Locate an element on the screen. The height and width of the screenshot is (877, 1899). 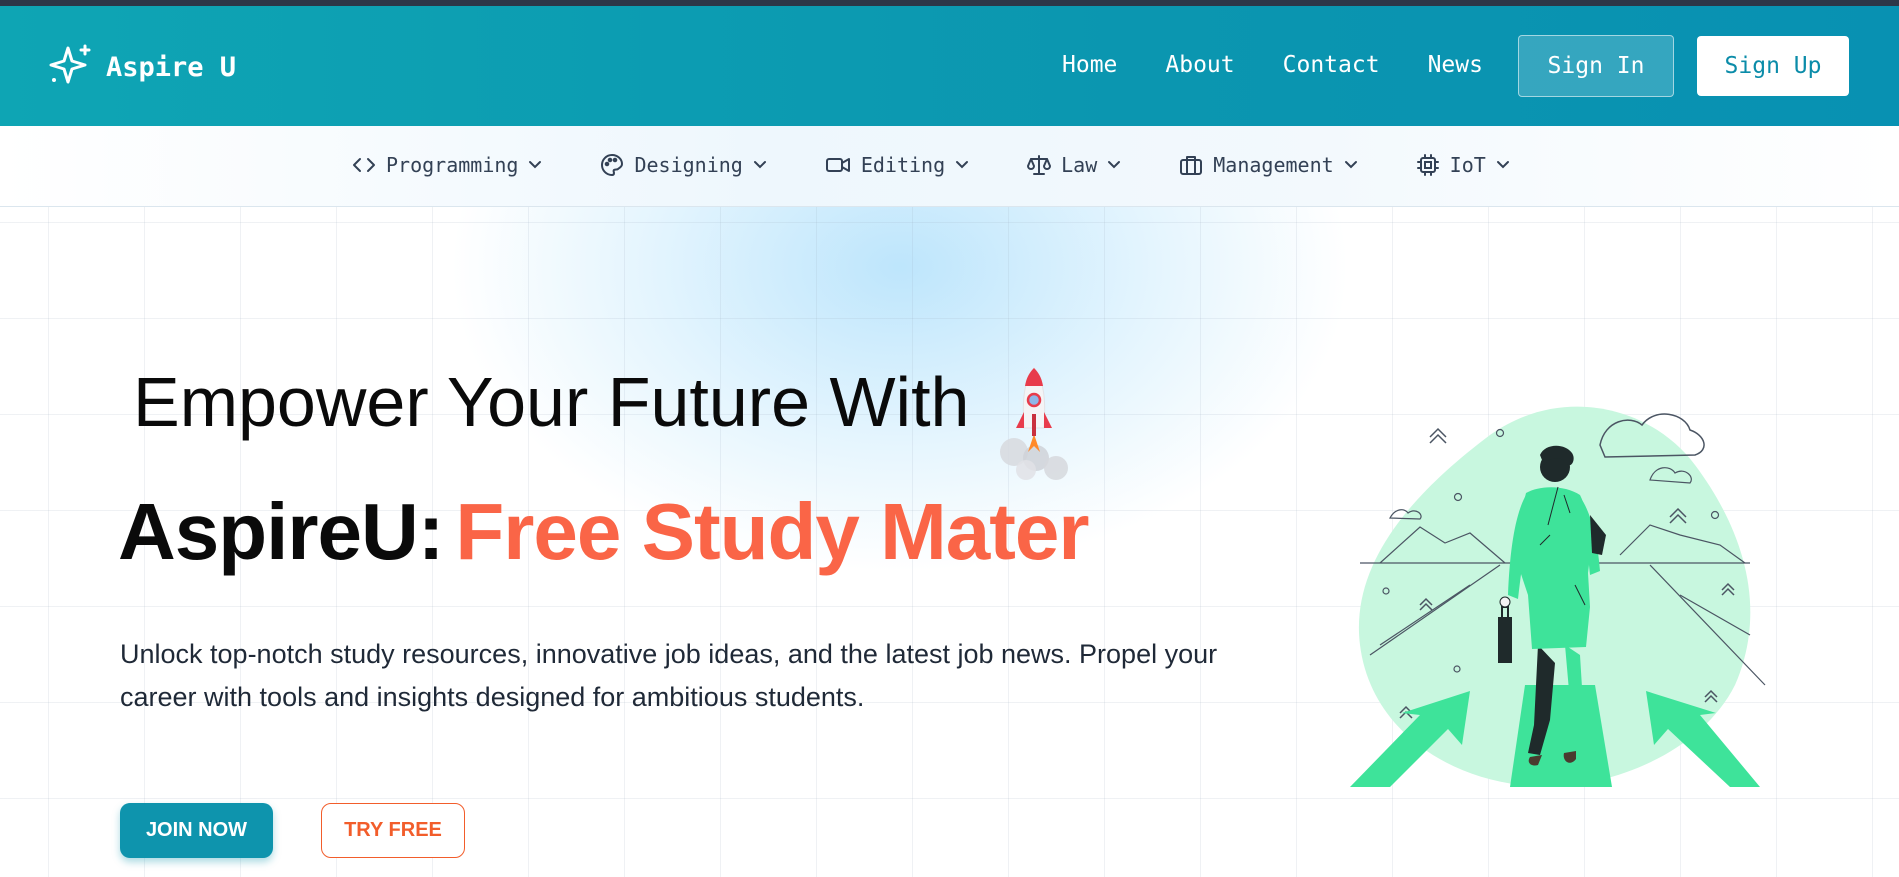
category-label: Programming is located at coordinates (452, 165).